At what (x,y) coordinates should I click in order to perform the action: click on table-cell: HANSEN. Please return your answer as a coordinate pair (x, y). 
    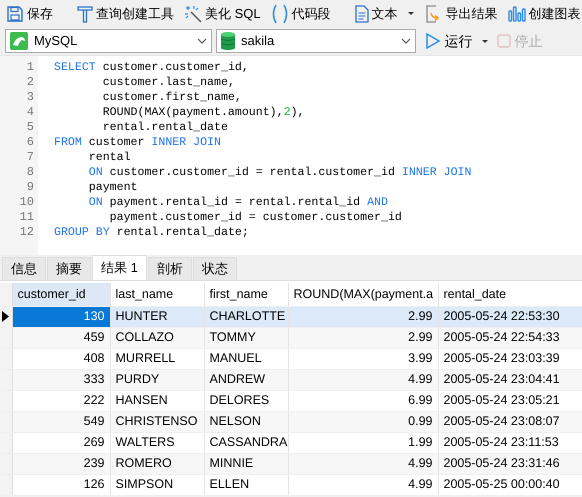
    Looking at the image, I should click on (157, 400).